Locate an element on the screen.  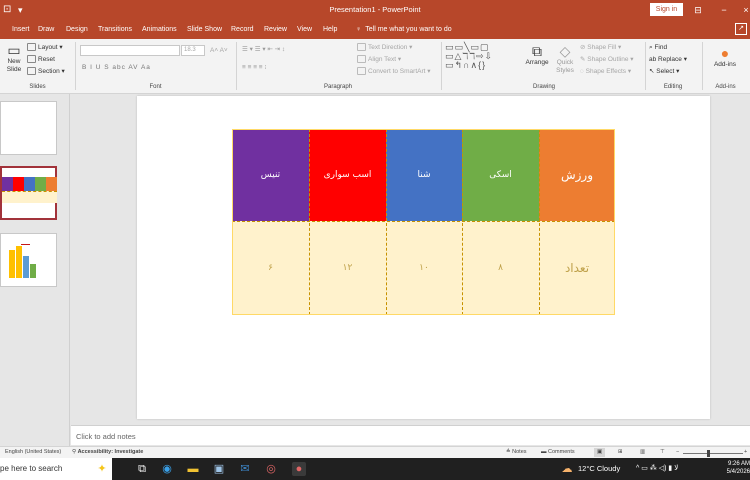
shape-effects-label: Shape Effects is located at coordinates (606, 71).